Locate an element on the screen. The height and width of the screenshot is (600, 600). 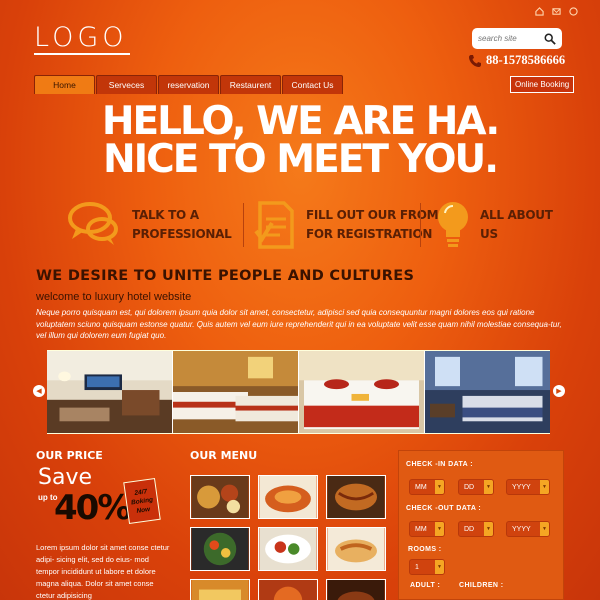
form-icon is located at coordinates (274, 225).